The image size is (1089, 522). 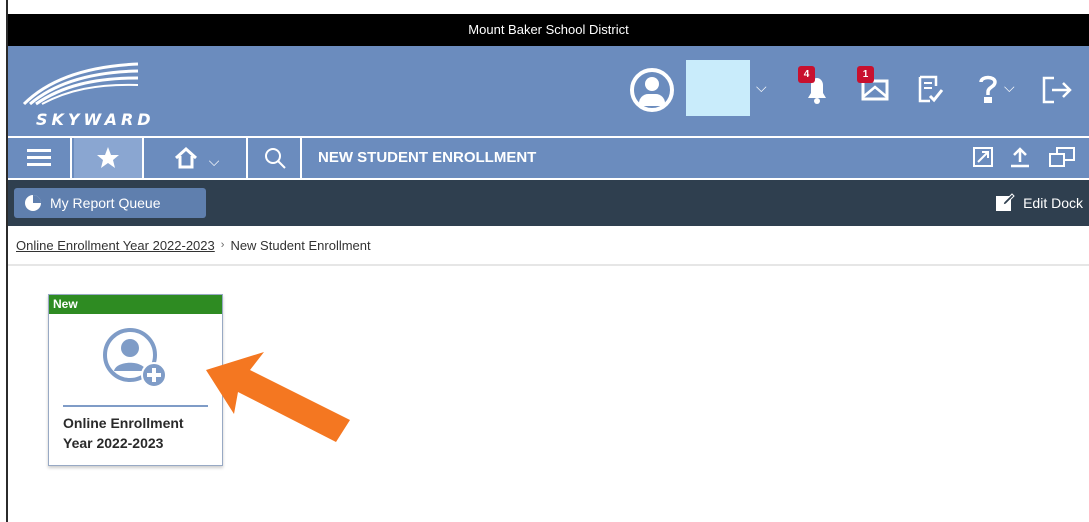 I want to click on online-enrollment-tile: New Online Enrollment Year 2022-2023, so click(x=135, y=380).